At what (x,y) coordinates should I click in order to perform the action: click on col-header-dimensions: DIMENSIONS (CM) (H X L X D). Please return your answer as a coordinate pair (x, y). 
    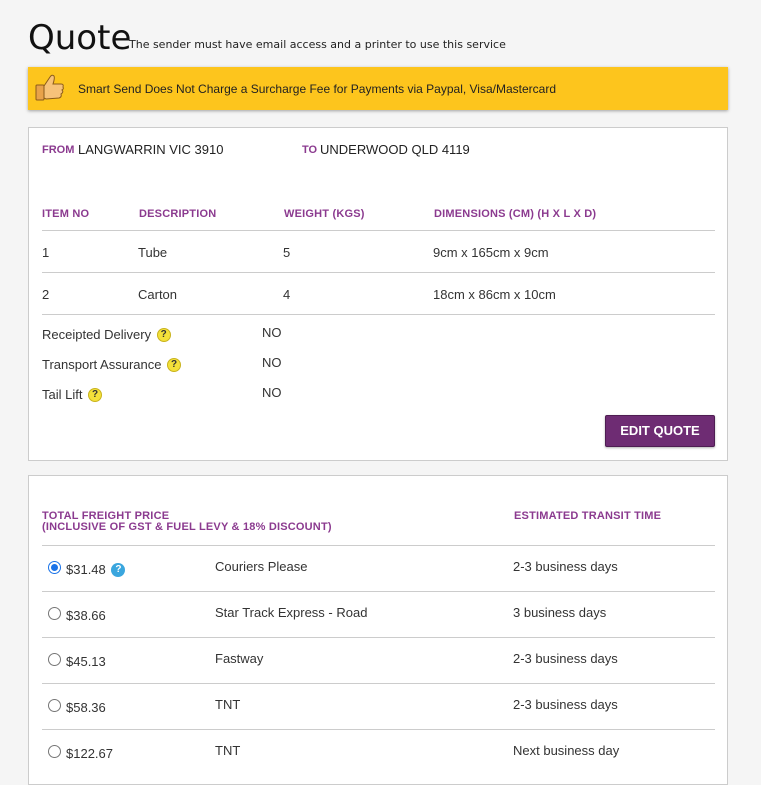
    Looking at the image, I should click on (515, 214).